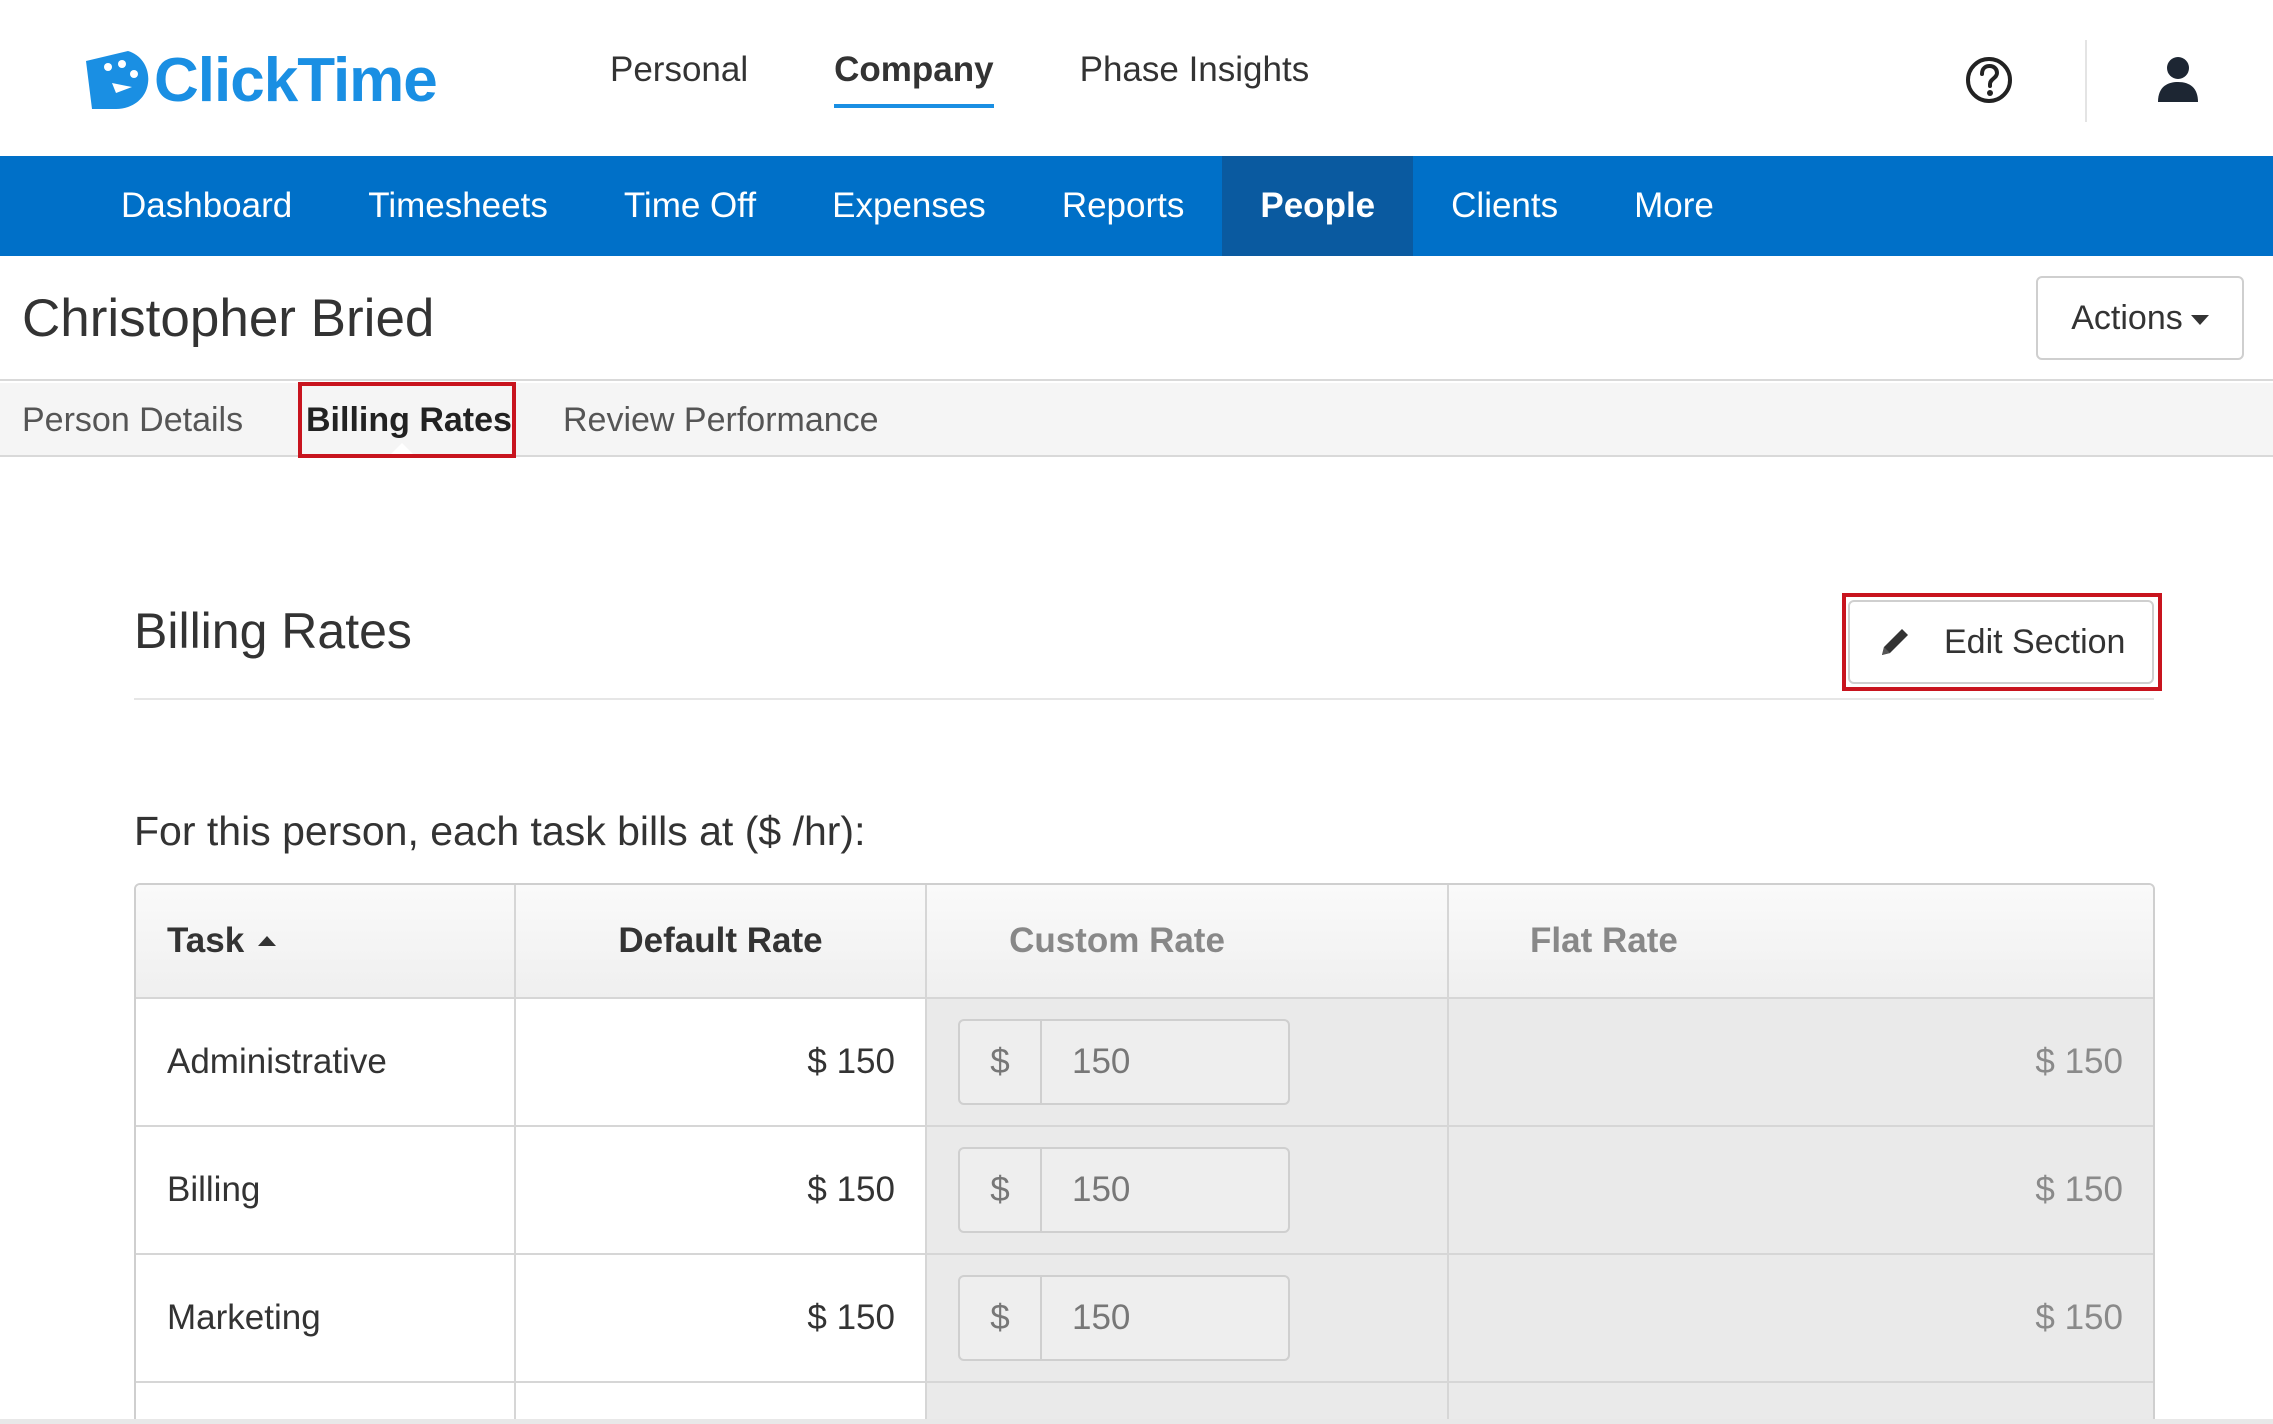  I want to click on table-row, so click(1144, 1403).